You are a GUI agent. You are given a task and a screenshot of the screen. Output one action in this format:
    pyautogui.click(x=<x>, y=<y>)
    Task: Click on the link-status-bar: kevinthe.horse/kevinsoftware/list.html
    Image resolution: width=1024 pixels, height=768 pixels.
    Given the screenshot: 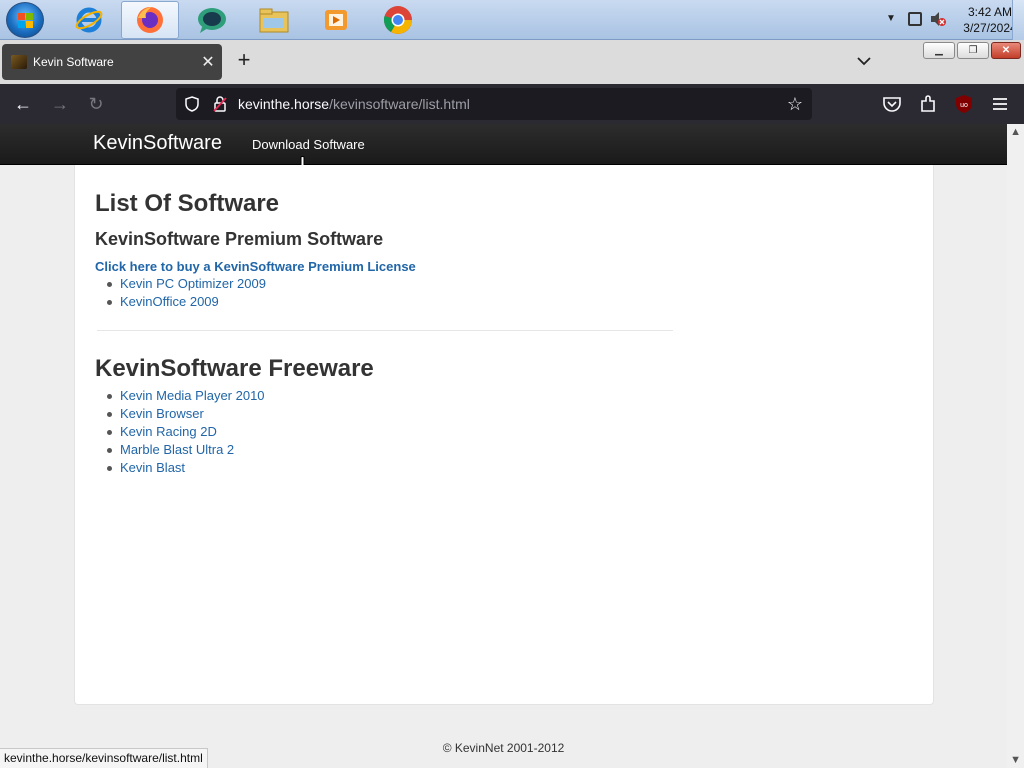 What is the action you would take?
    pyautogui.click(x=104, y=758)
    